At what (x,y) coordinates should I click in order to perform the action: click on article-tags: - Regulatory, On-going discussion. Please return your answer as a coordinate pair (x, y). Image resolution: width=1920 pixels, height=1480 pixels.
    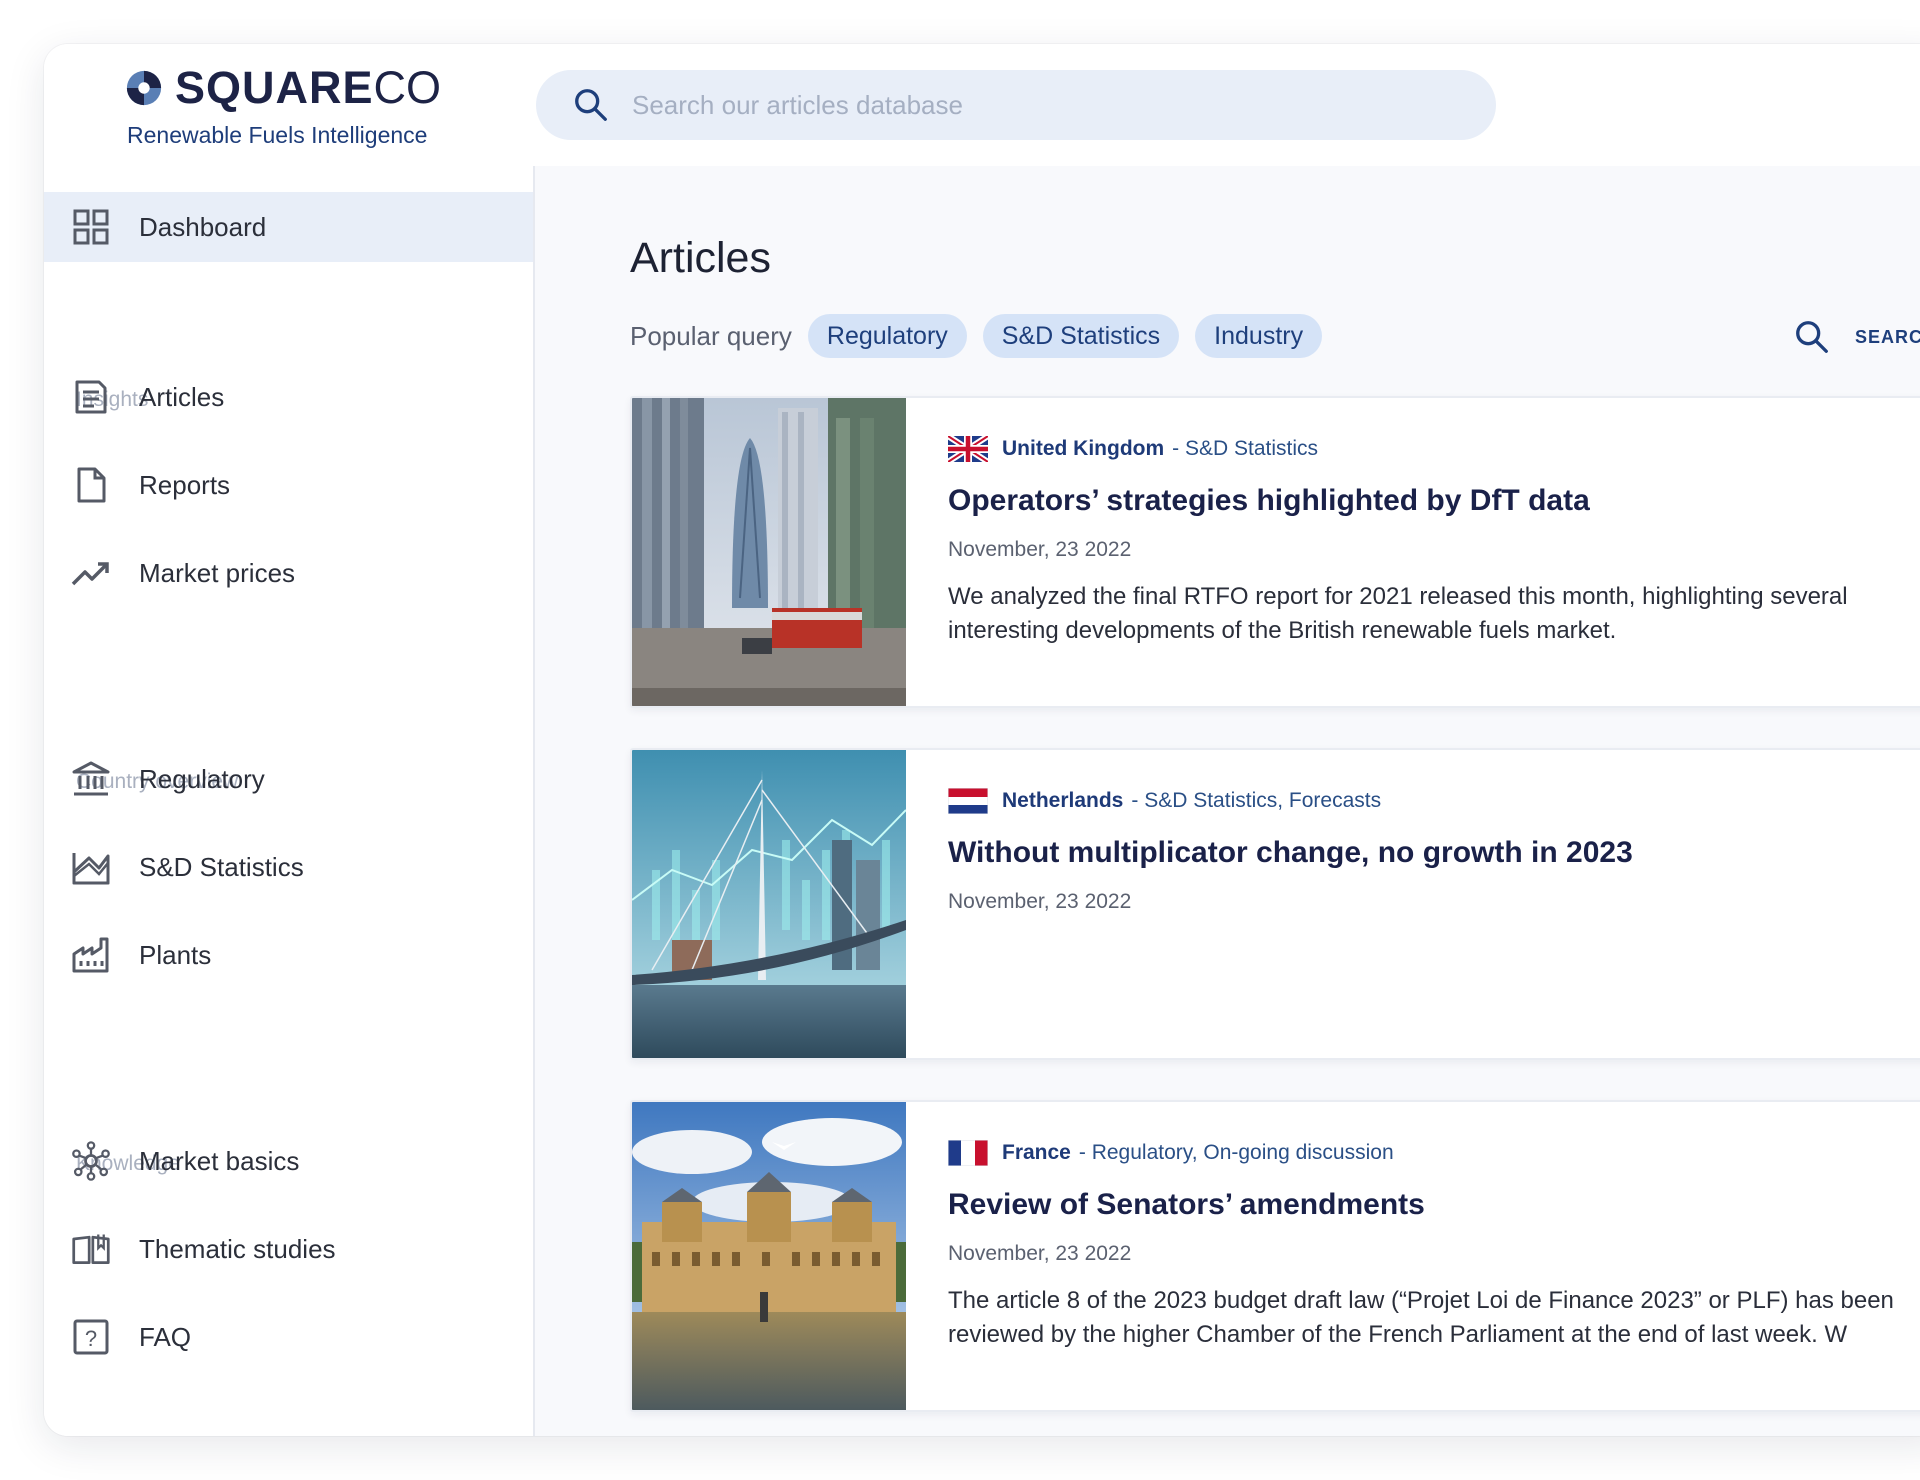
    Looking at the image, I should click on (1236, 1152).